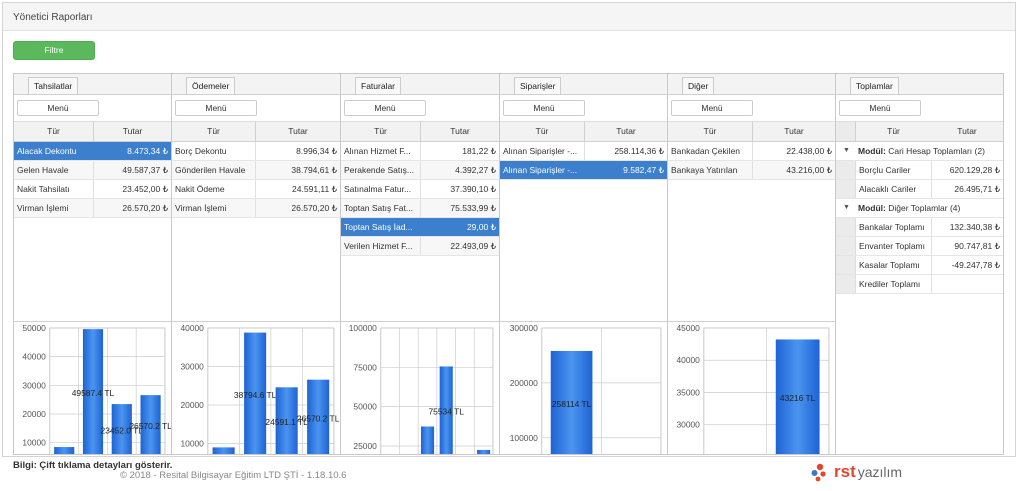 This screenshot has width=1024, height=491. What do you see at coordinates (894, 189) in the screenshot?
I see `cell-type: Alacaklı Cariler` at bounding box center [894, 189].